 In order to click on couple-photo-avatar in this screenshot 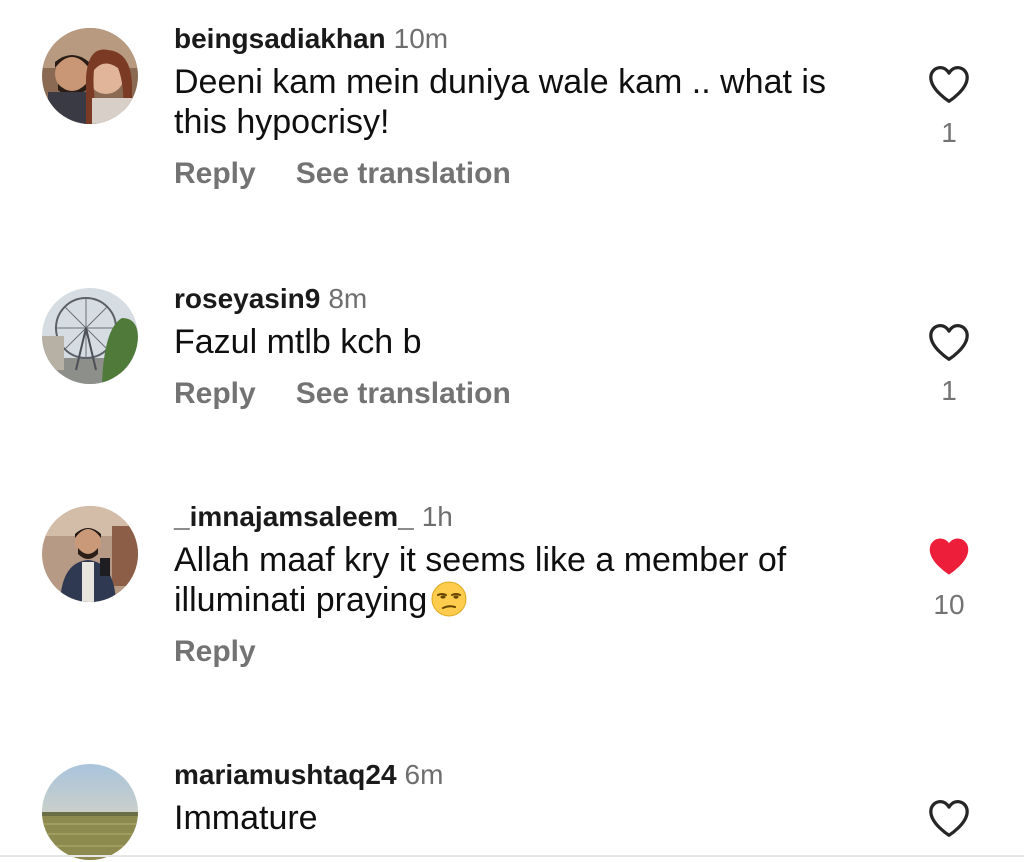, I will do `click(90, 76)`.